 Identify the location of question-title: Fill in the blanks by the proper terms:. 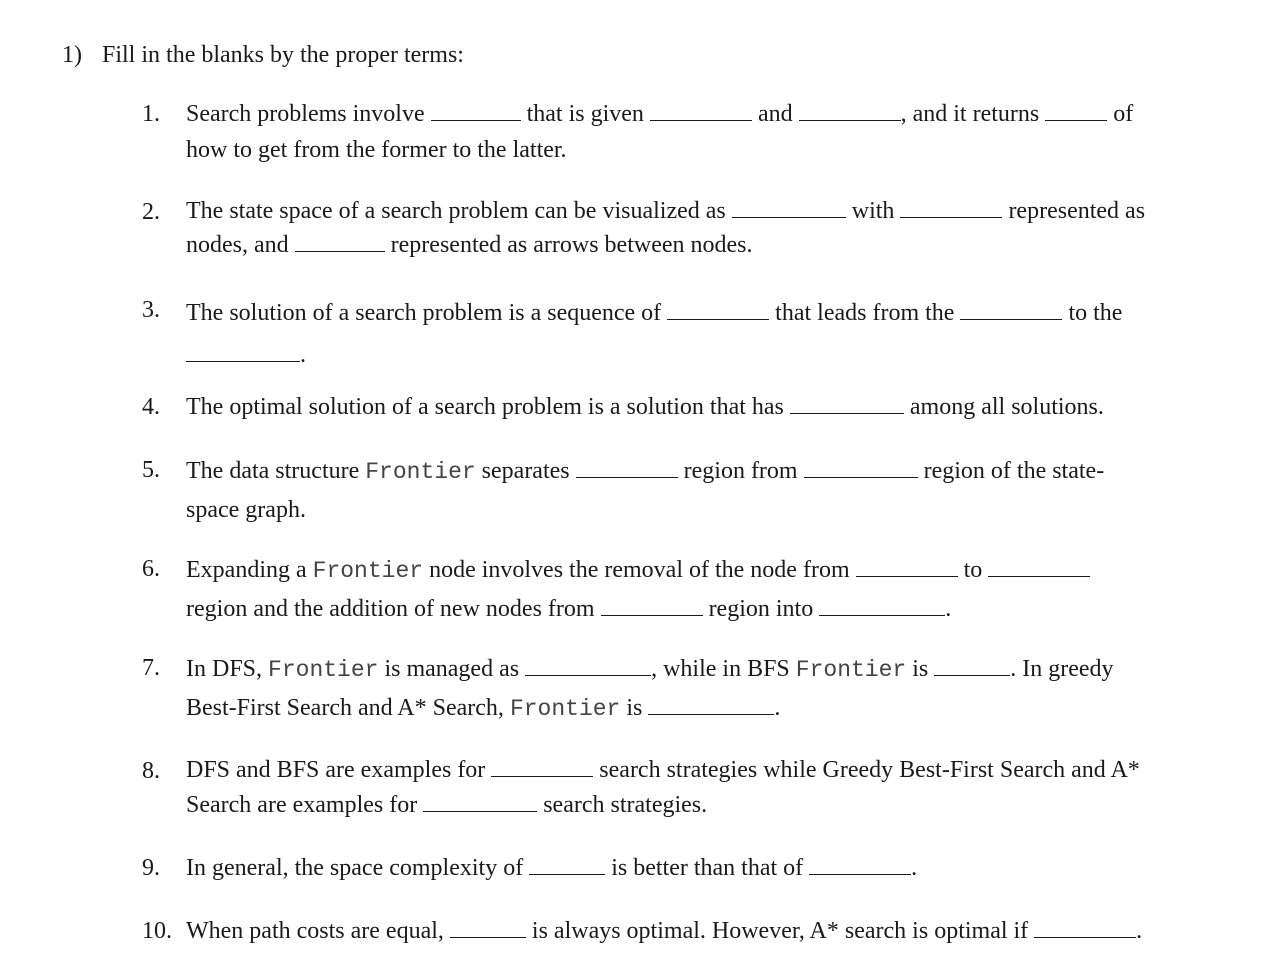
(283, 55).